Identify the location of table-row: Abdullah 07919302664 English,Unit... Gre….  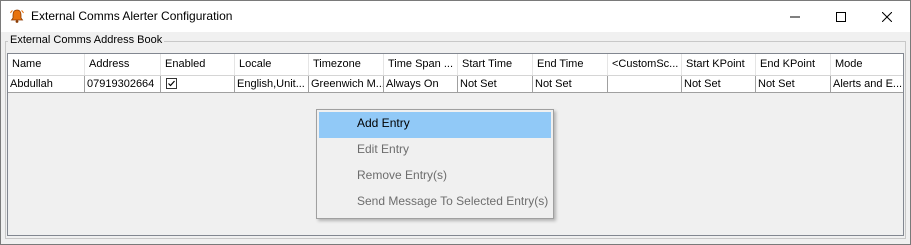
(455, 84).